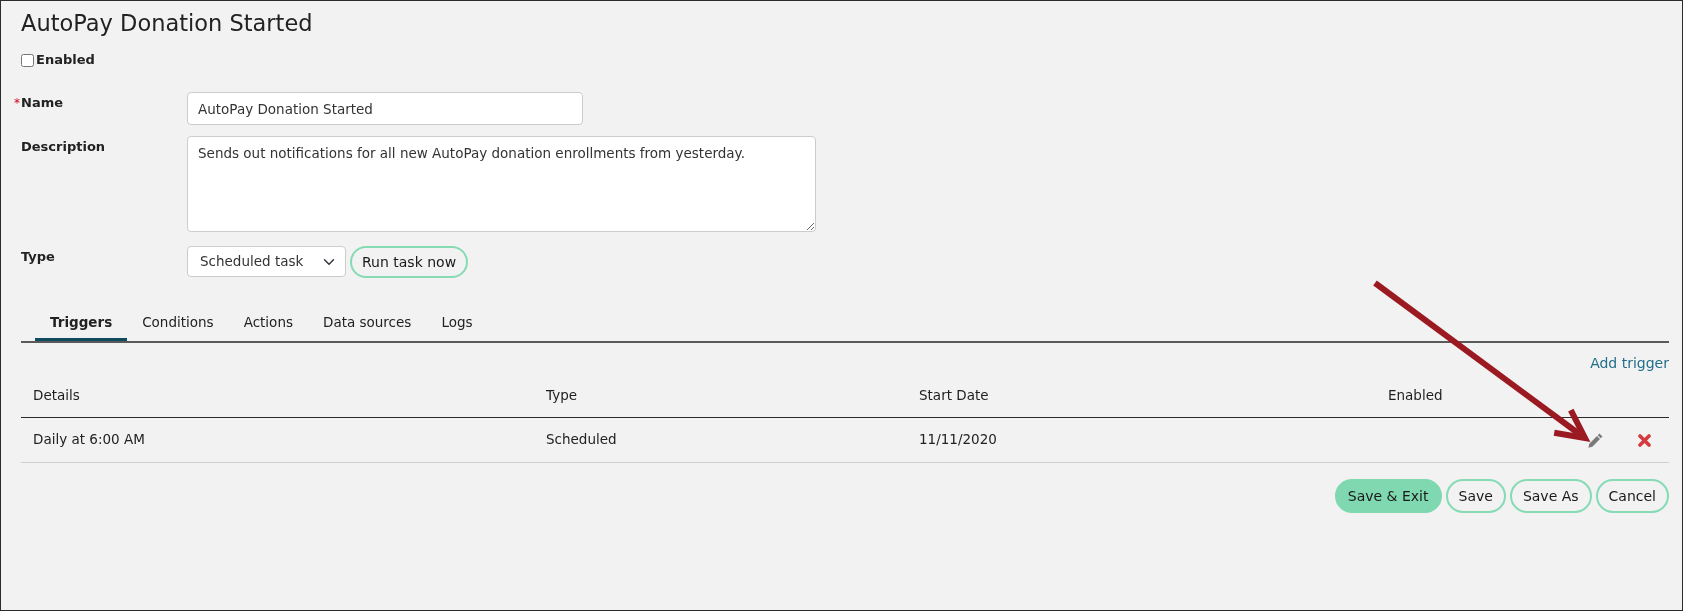 The height and width of the screenshot is (611, 1683). What do you see at coordinates (1644, 440) in the screenshot?
I see `delete-x-icon` at bounding box center [1644, 440].